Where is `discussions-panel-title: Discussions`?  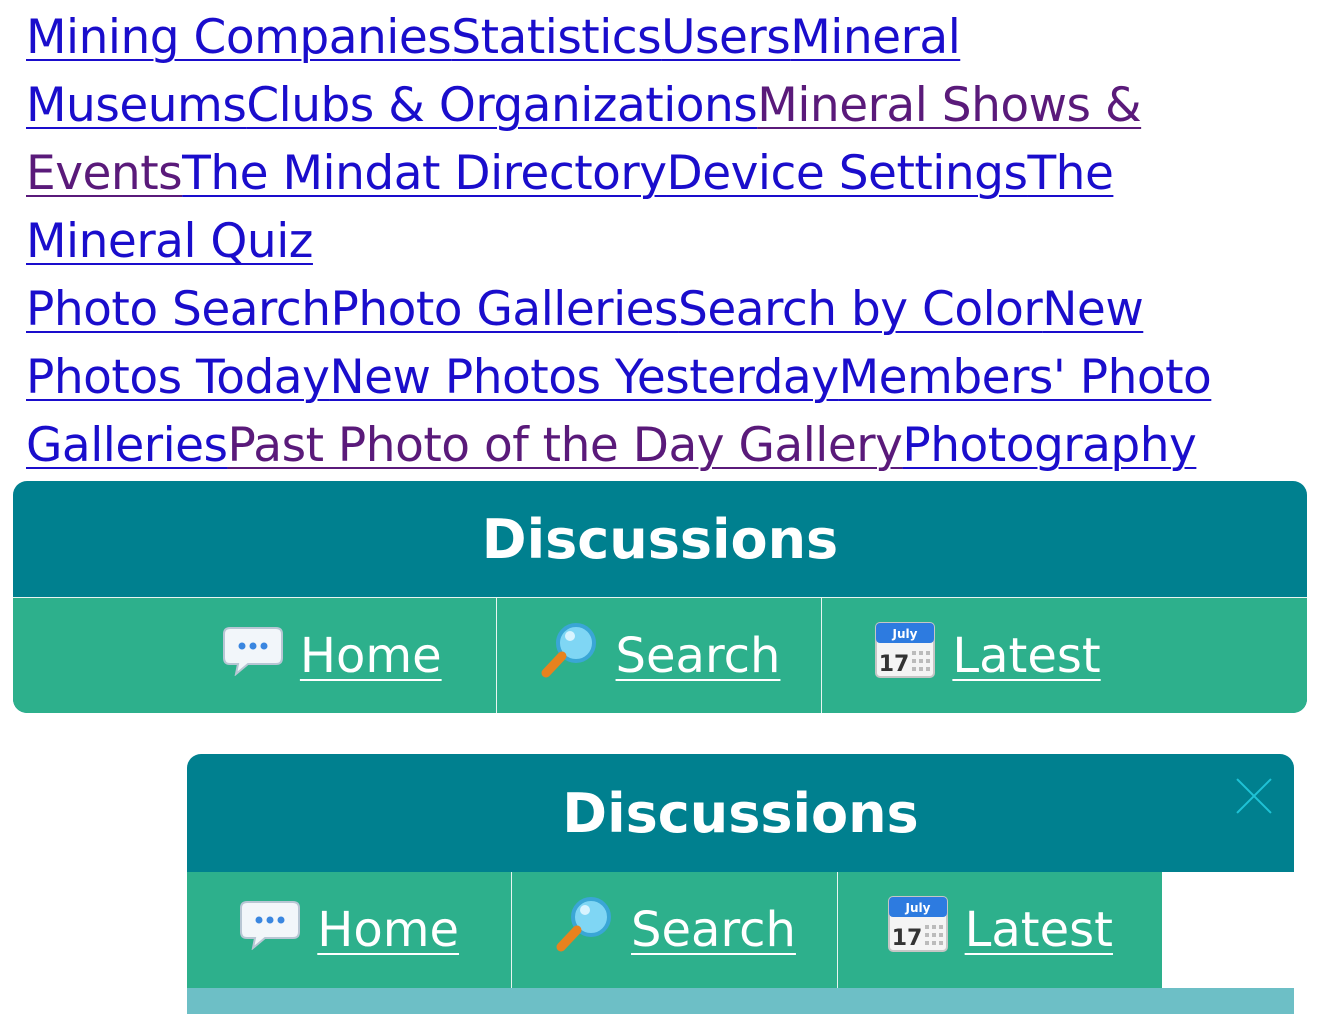 discussions-panel-title: Discussions is located at coordinates (660, 539).